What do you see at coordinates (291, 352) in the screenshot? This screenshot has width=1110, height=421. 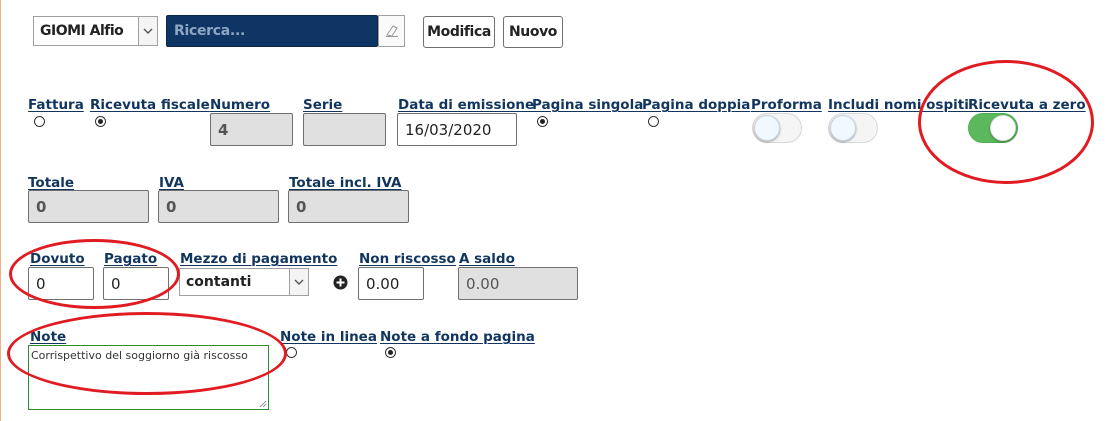 I see `note-in-linea-radio` at bounding box center [291, 352].